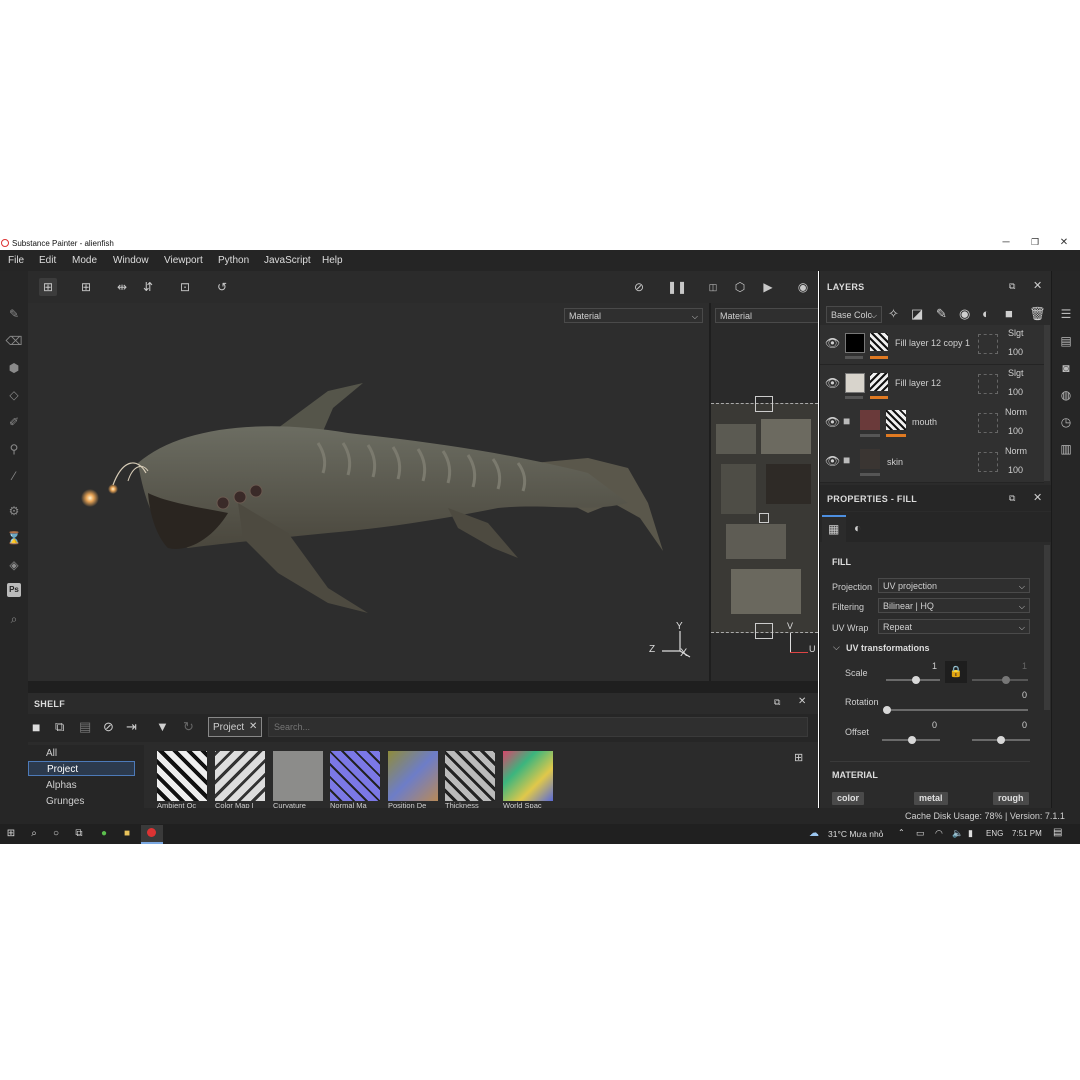 The height and width of the screenshot is (1080, 1080). What do you see at coordinates (59, 727) in the screenshot?
I see `new-shelf-icon: ⧉` at bounding box center [59, 727].